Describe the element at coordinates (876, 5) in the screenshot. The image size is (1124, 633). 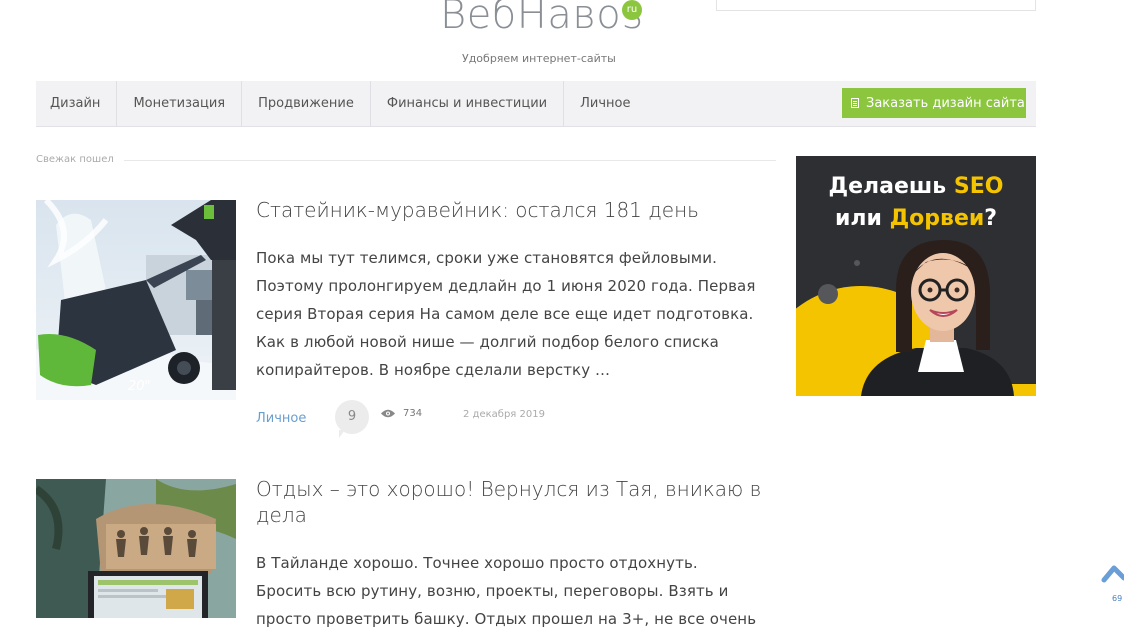
I see `search-input` at that location.